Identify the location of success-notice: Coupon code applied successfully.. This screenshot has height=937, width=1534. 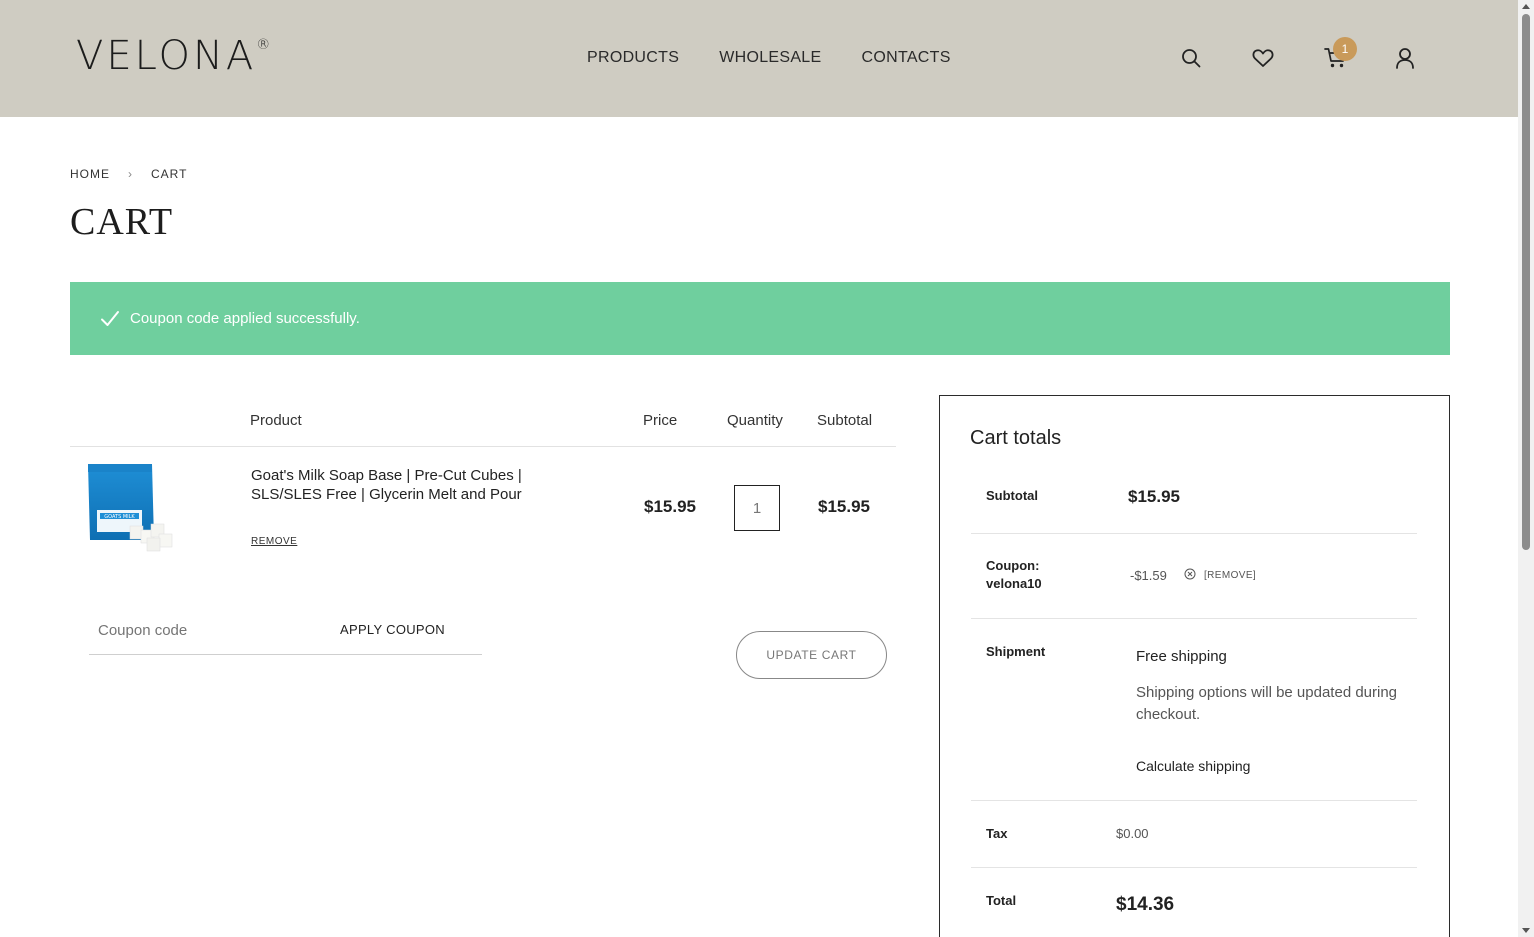
(760, 318).